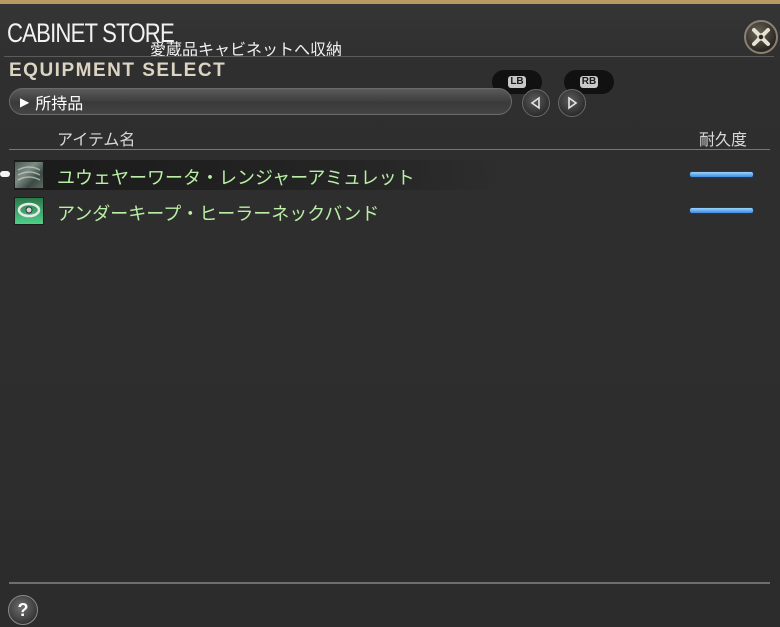 The image size is (780, 627). I want to click on triangle-right-icon, so click(573, 103).